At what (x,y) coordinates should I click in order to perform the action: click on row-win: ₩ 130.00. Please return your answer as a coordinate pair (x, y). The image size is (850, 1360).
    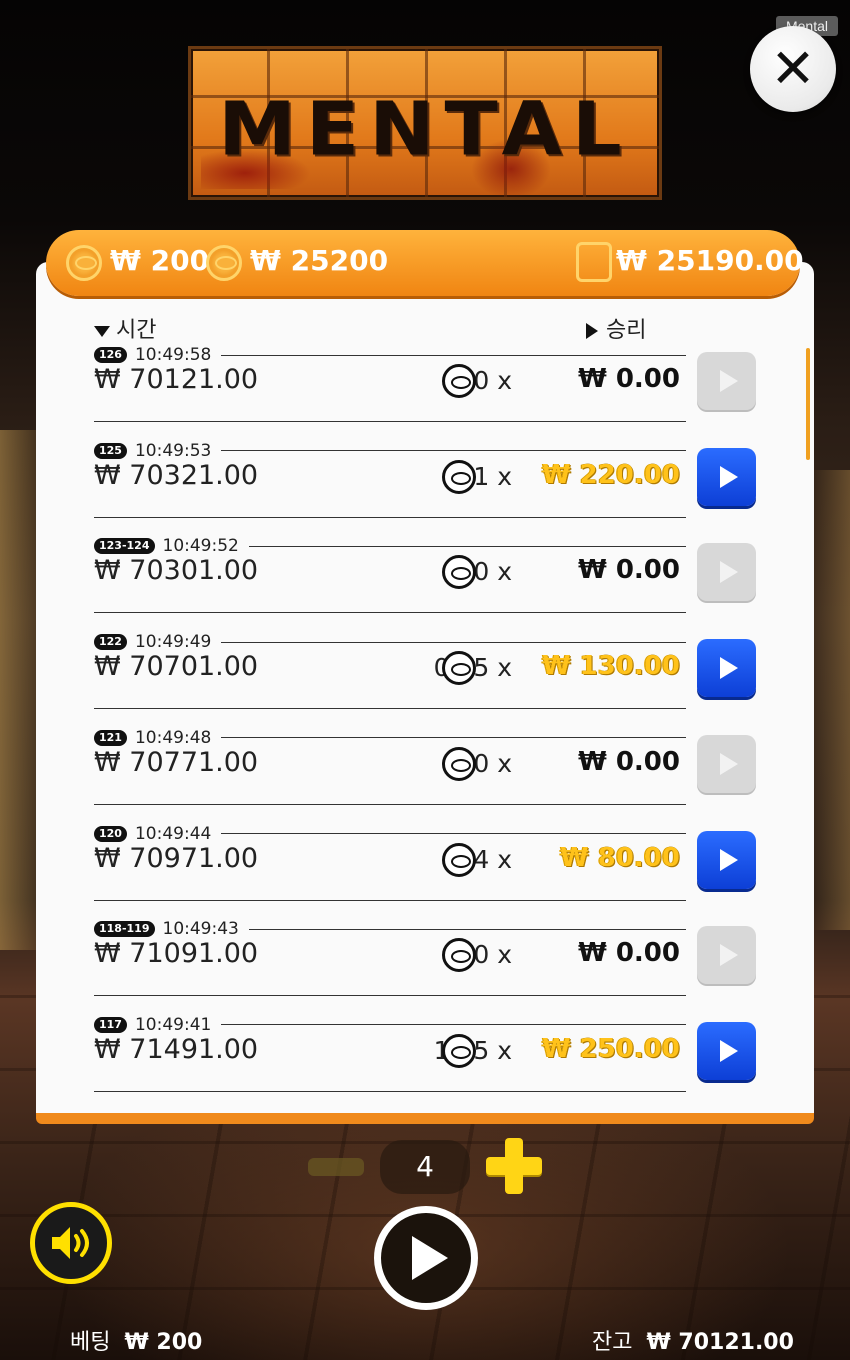
    Looking at the image, I should click on (610, 666).